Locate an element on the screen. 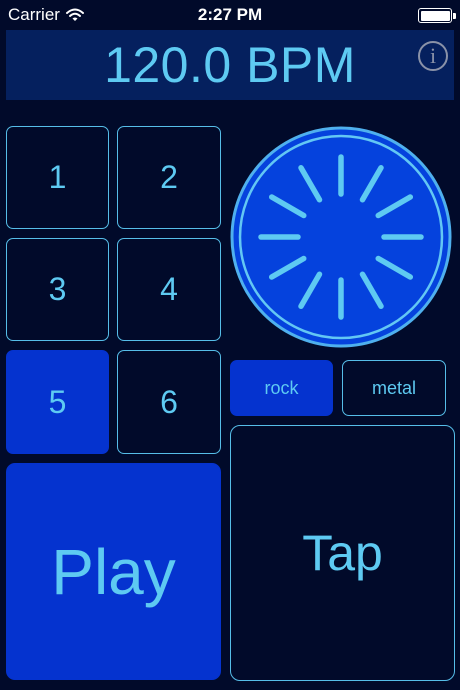 The height and width of the screenshot is (690, 460). genre-label: metal is located at coordinates (393, 387).